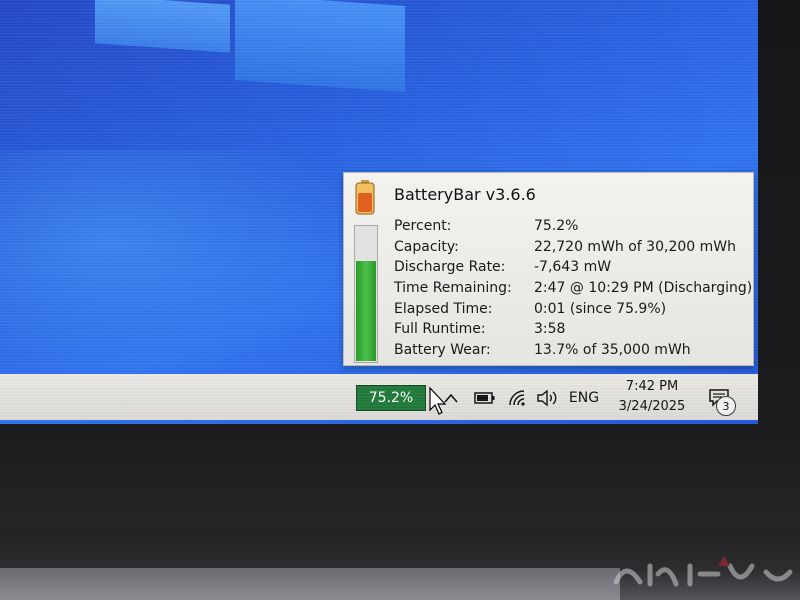  Describe the element at coordinates (652, 386) in the screenshot. I see `clock-time: 7:42 PM` at that location.